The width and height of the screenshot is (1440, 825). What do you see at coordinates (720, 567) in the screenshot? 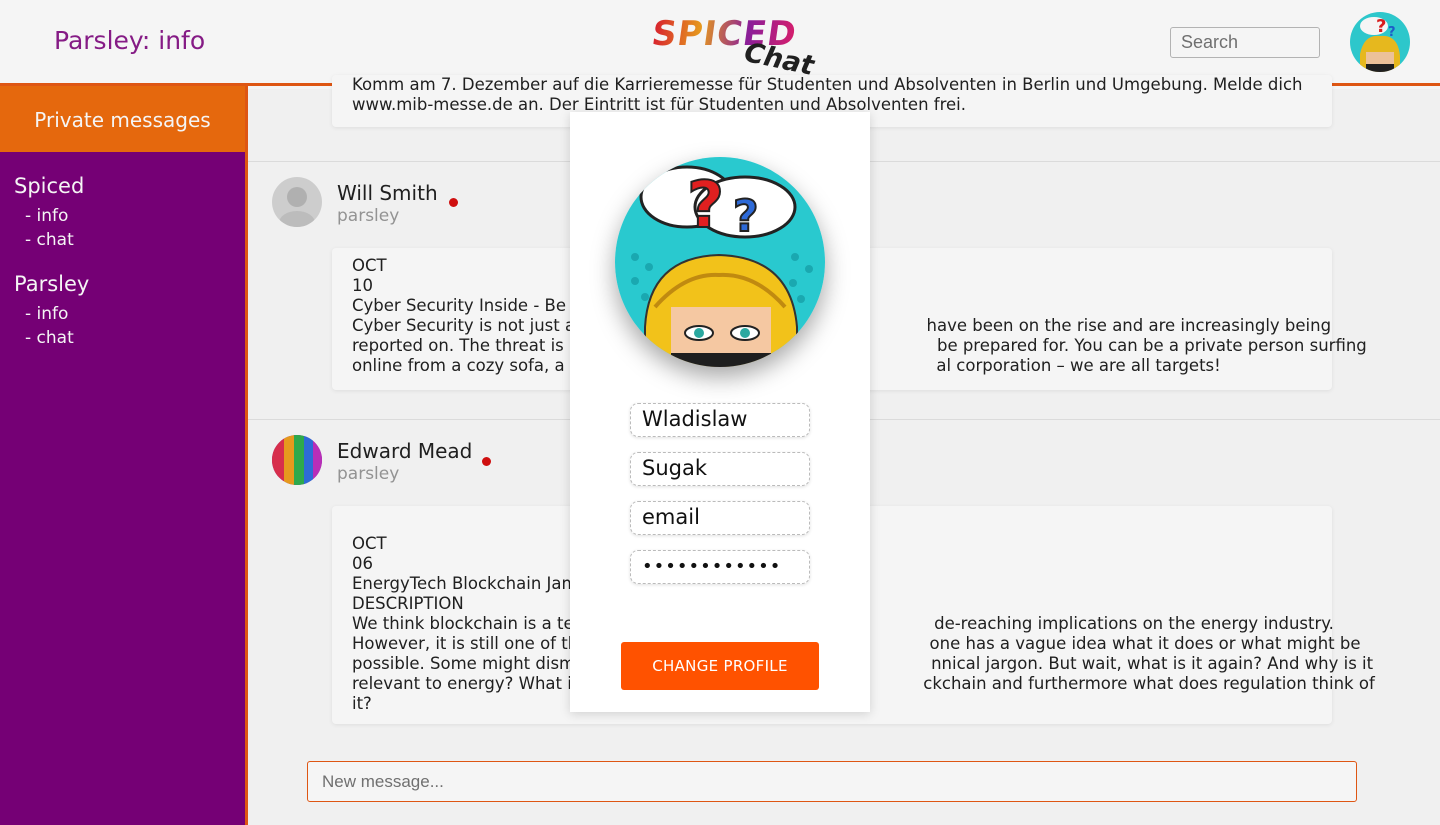
I see `password-field: ••••••••••••` at bounding box center [720, 567].